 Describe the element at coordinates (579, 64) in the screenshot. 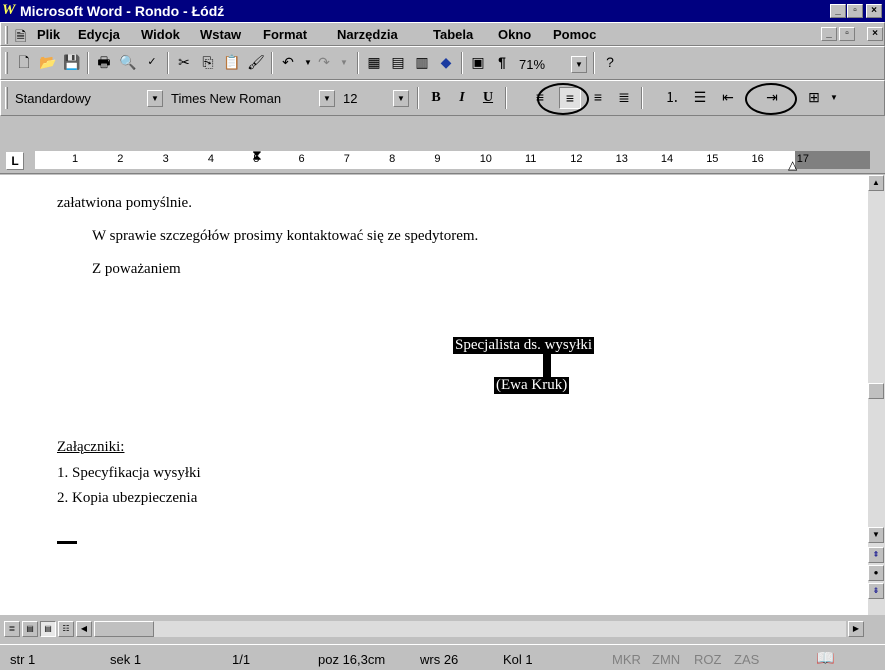

I see `zoom-dropdown-icon: ▼` at that location.